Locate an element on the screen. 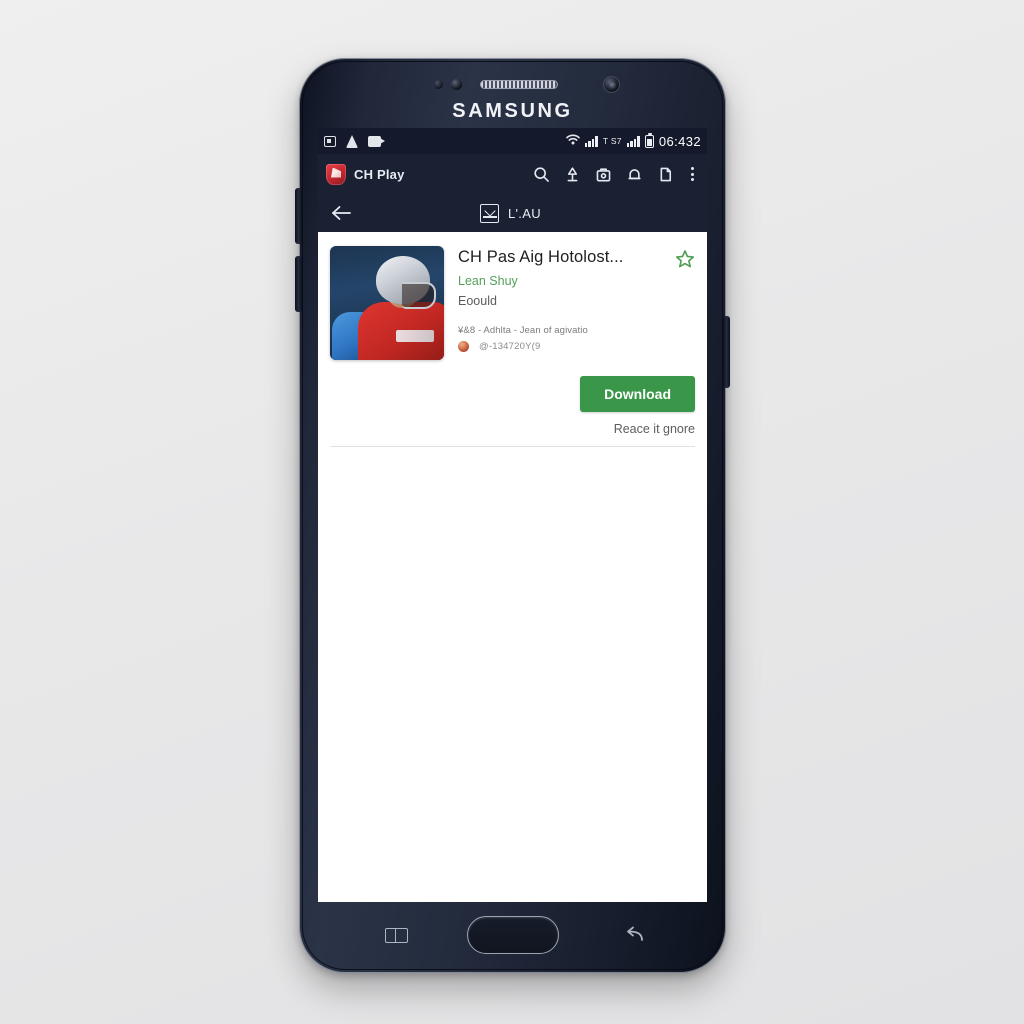 Image resolution: width=1024 pixels, height=1024 pixels. proximity-sensor-icon is located at coordinates (438, 84).